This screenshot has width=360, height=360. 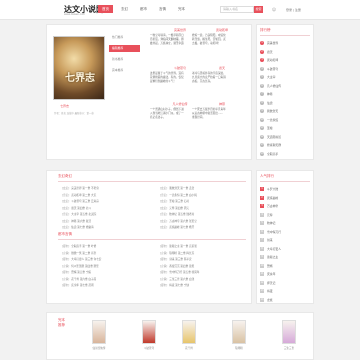 What do you see at coordinates (124, 59) in the screenshot?
I see `tab-new: 新书推荐` at bounding box center [124, 59].